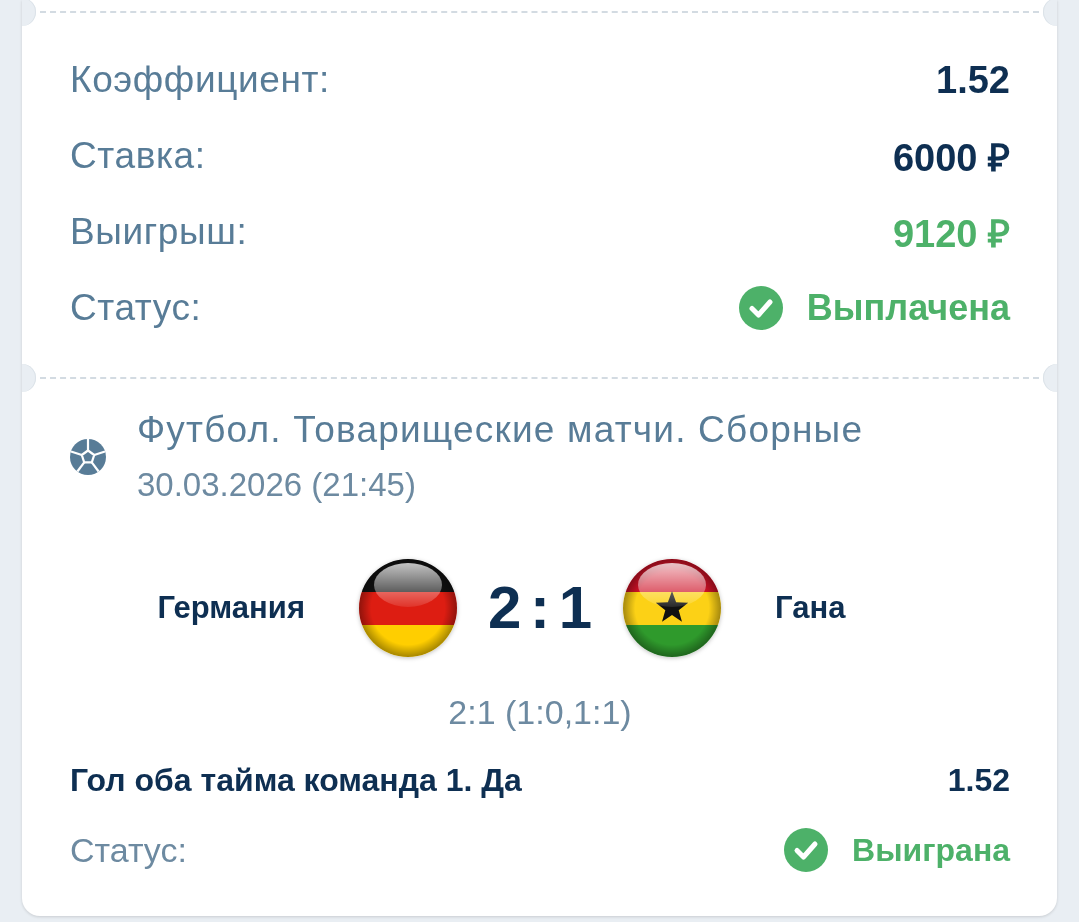 This screenshot has width=1079, height=922. I want to click on bet-odds: 1.52, so click(978, 780).